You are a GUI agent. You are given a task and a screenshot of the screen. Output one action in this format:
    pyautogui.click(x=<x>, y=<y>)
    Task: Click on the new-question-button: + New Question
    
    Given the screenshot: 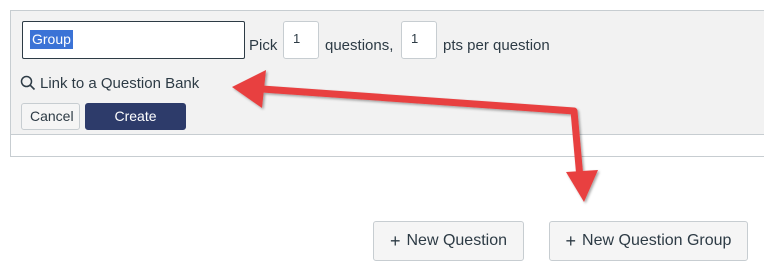 What is the action you would take?
    pyautogui.click(x=448, y=241)
    